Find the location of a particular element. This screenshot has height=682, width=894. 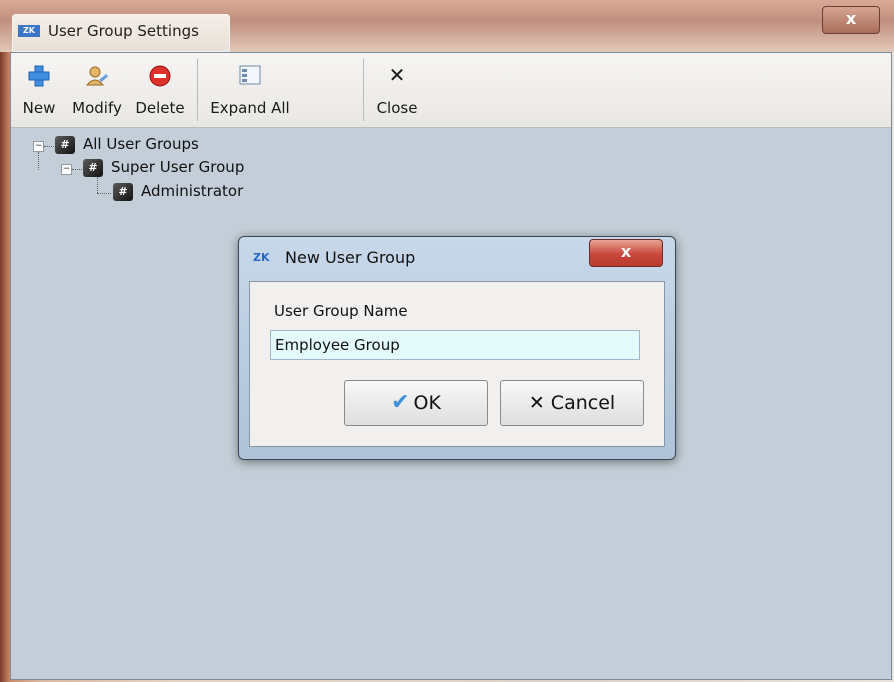

app-logo-icon: ZK is located at coordinates (29, 31).